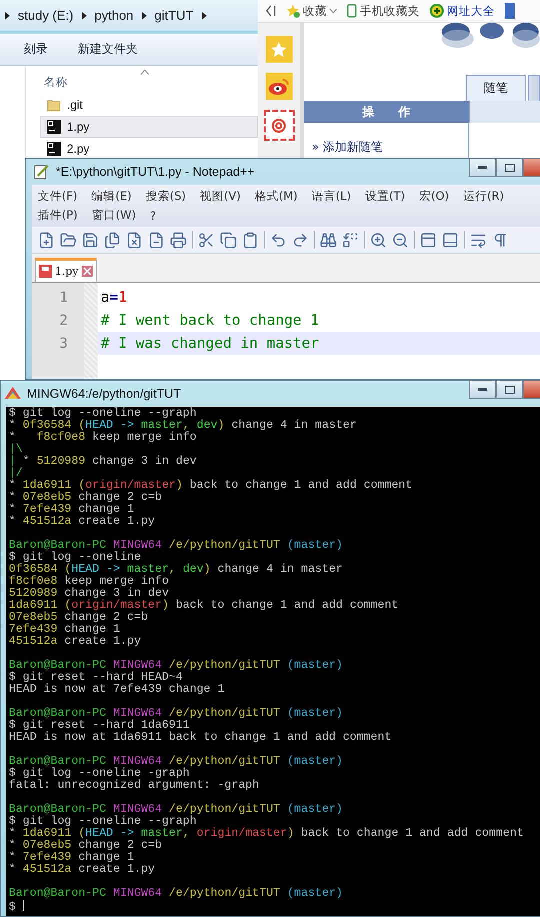 This screenshot has width=540, height=917. I want to click on menu-item: 设置(T), so click(385, 196).